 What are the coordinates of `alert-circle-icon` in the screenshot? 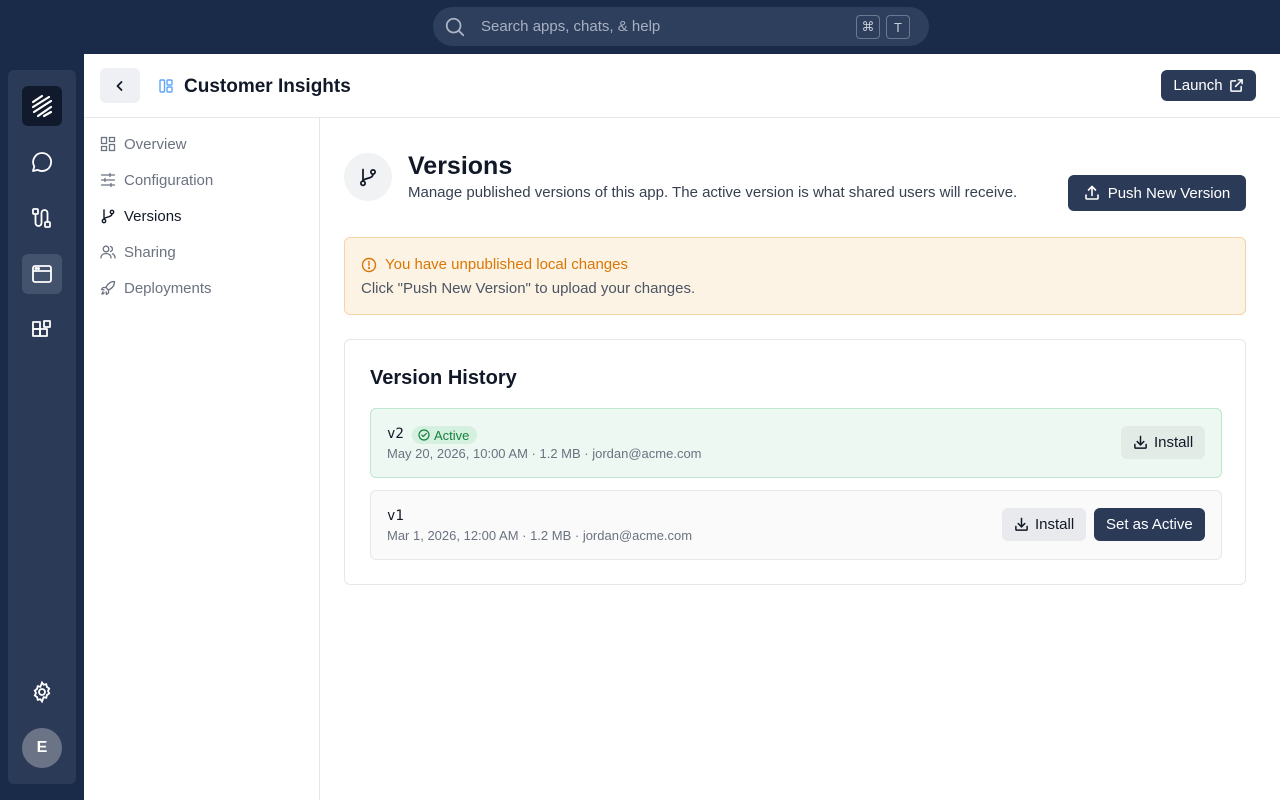 It's located at (369, 265).